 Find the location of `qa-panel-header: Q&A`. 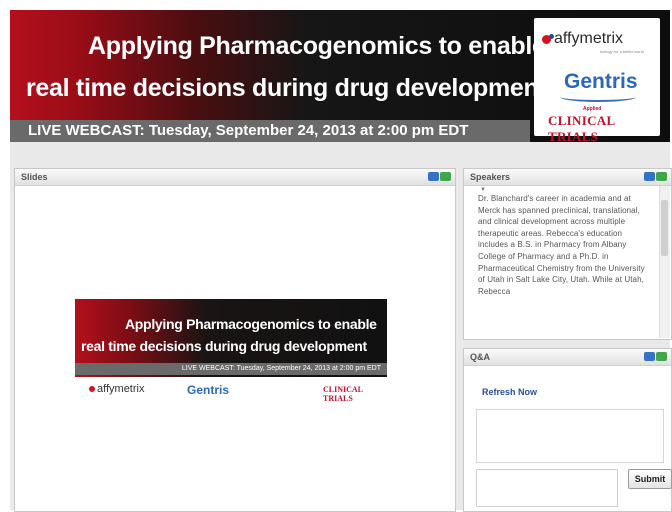

qa-panel-header: Q&A is located at coordinates (567, 357).